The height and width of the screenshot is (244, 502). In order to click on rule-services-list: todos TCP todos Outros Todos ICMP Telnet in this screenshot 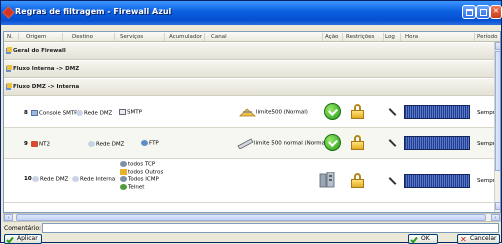, I will do `click(141, 176)`.